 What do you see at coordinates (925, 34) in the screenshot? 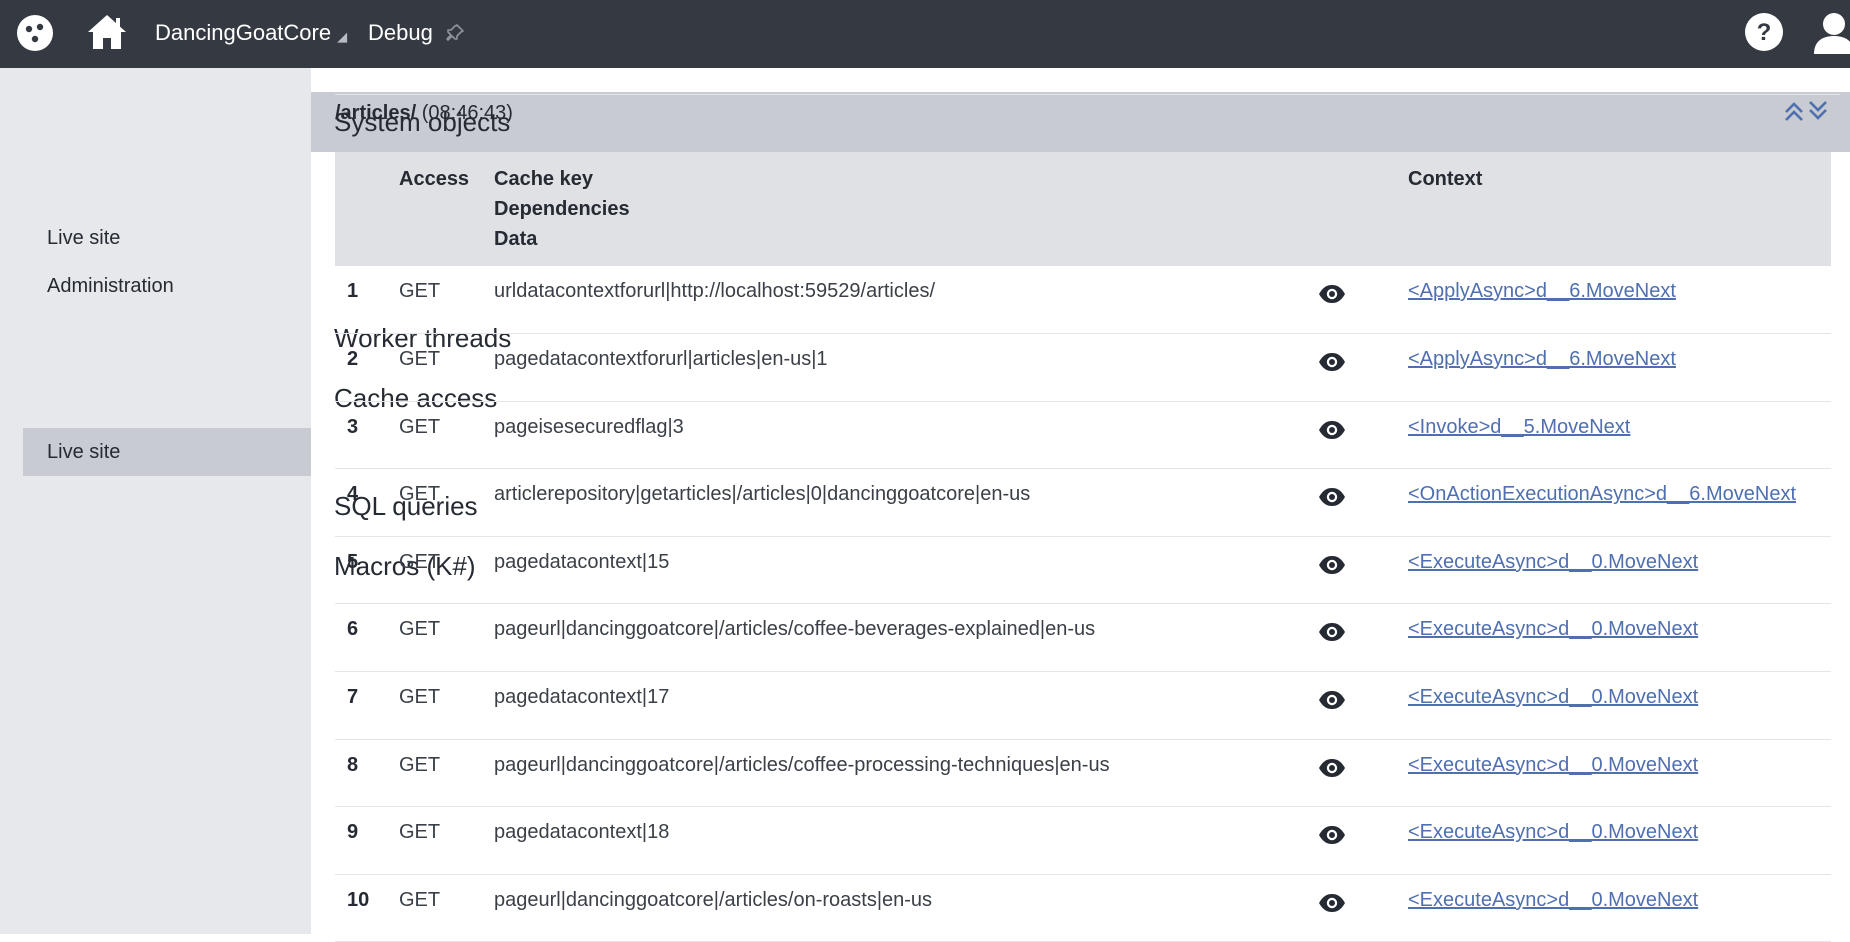
I see `top-bar: DancingGoatCore ◢ Debug ?` at bounding box center [925, 34].